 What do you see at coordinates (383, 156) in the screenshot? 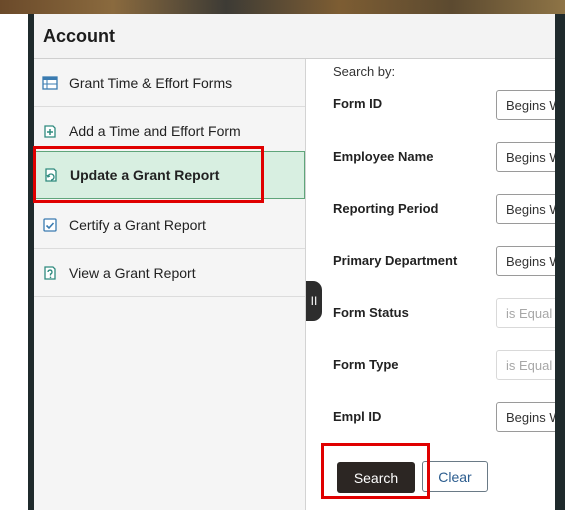
I see `employee-name-label: Employee Name` at bounding box center [383, 156].